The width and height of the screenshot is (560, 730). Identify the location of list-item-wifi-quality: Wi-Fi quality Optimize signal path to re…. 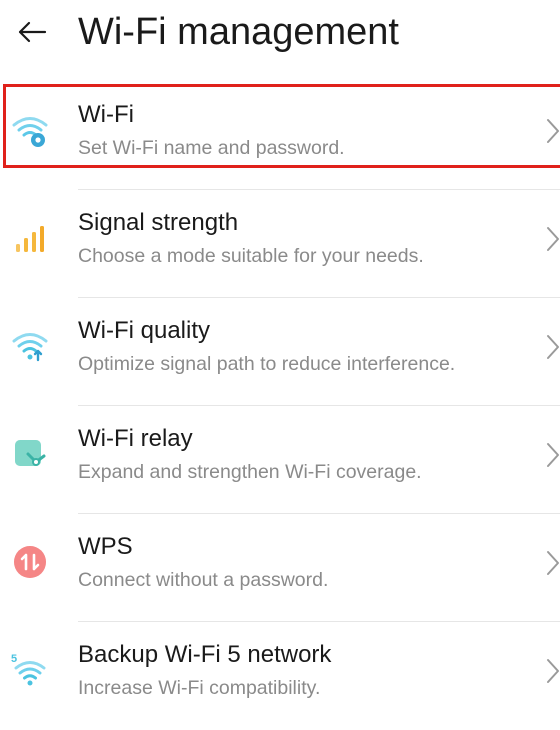
(280, 352).